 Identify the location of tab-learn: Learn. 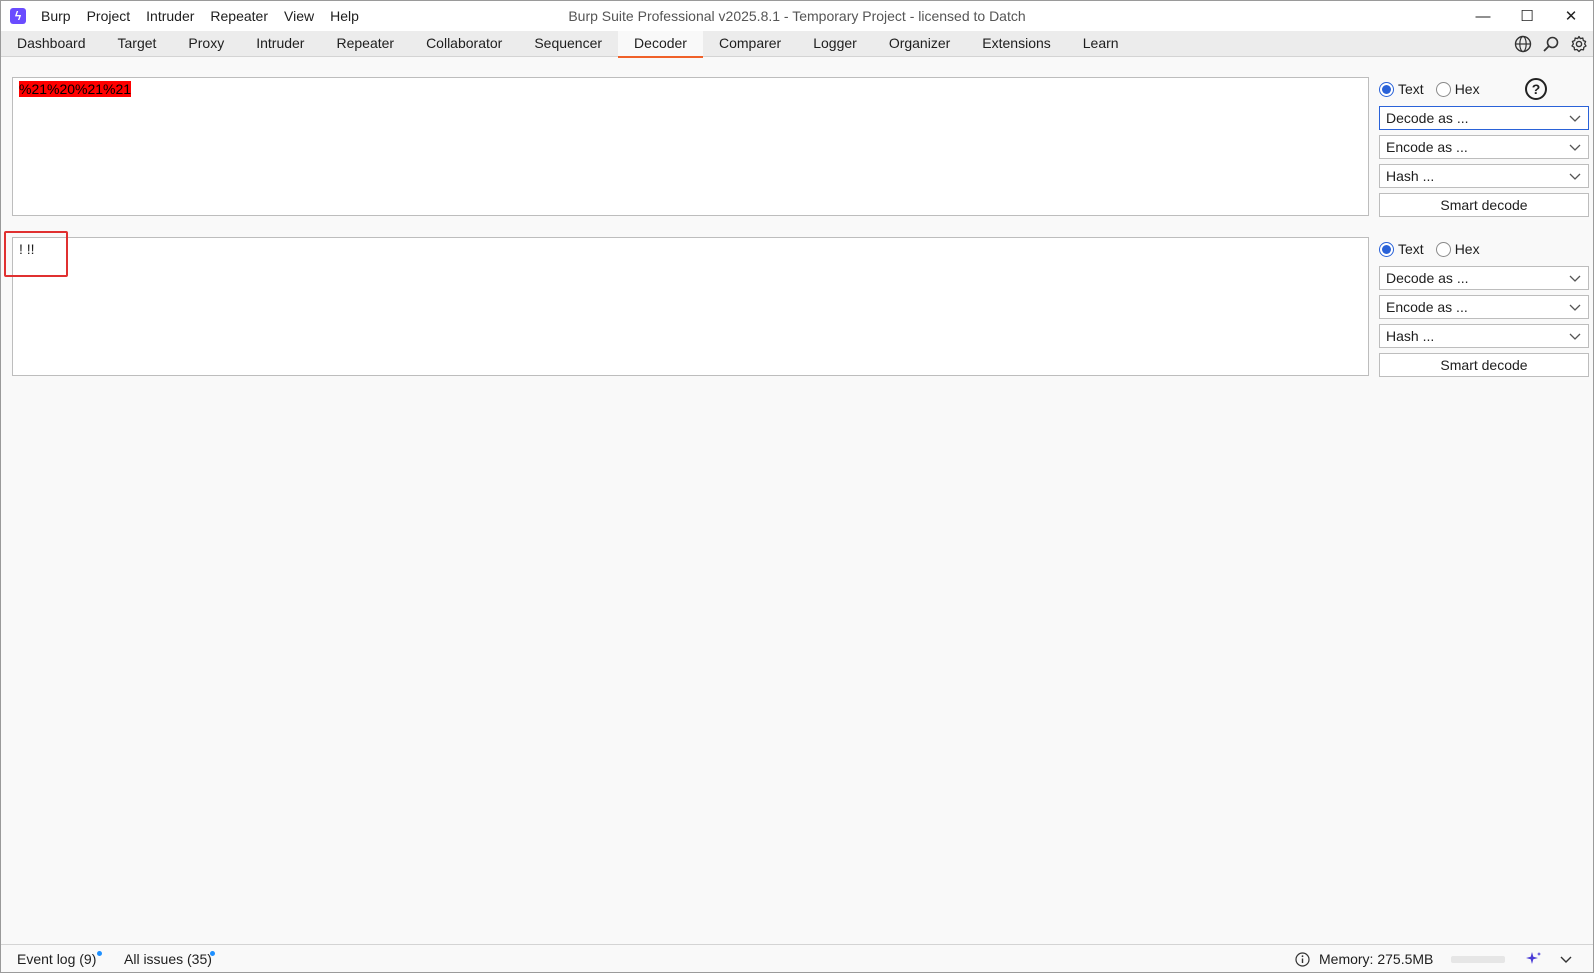
(1101, 44).